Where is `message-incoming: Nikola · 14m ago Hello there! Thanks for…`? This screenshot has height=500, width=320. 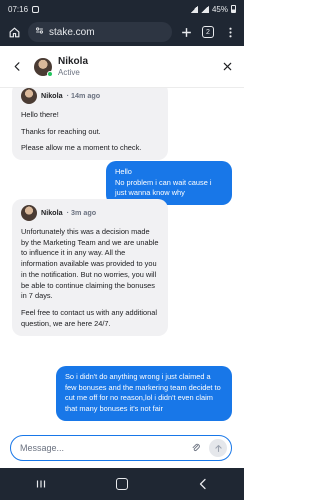 message-incoming: Nikola · 14m ago Hello there! Thanks for… is located at coordinates (90, 124).